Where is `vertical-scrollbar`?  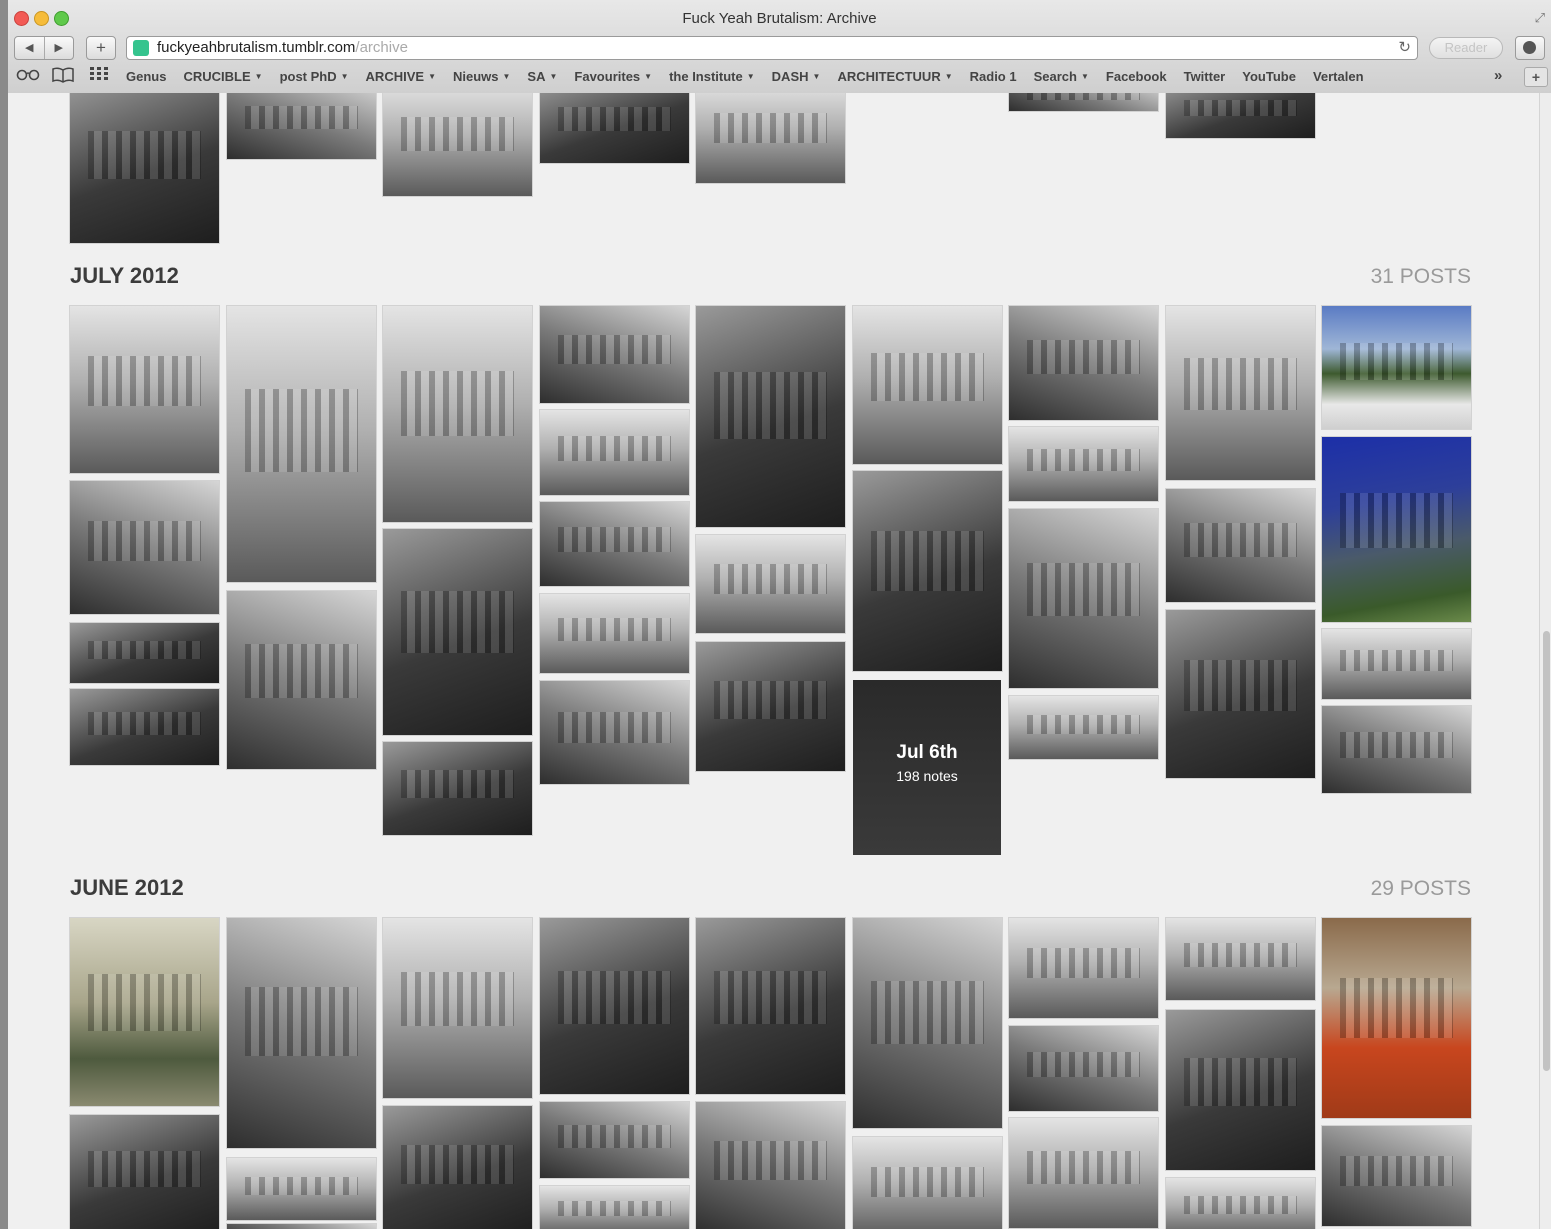 vertical-scrollbar is located at coordinates (1545, 661).